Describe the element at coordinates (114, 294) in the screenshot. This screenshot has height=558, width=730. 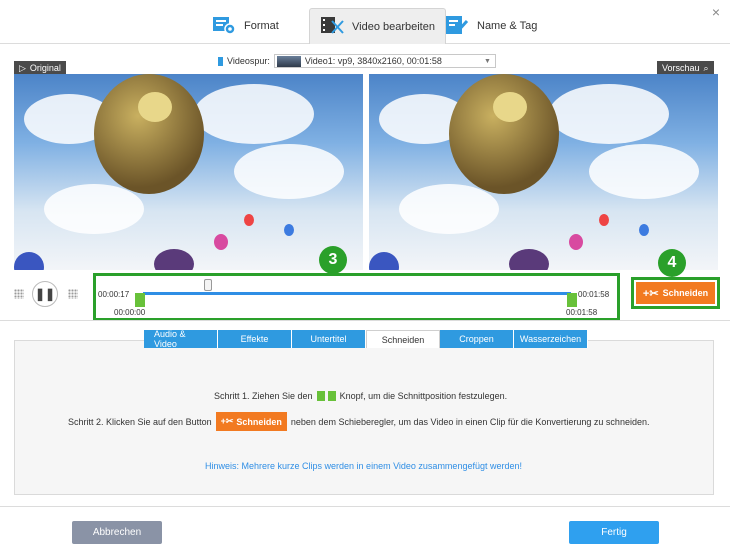
I see `current-time: 00:00:17` at that location.